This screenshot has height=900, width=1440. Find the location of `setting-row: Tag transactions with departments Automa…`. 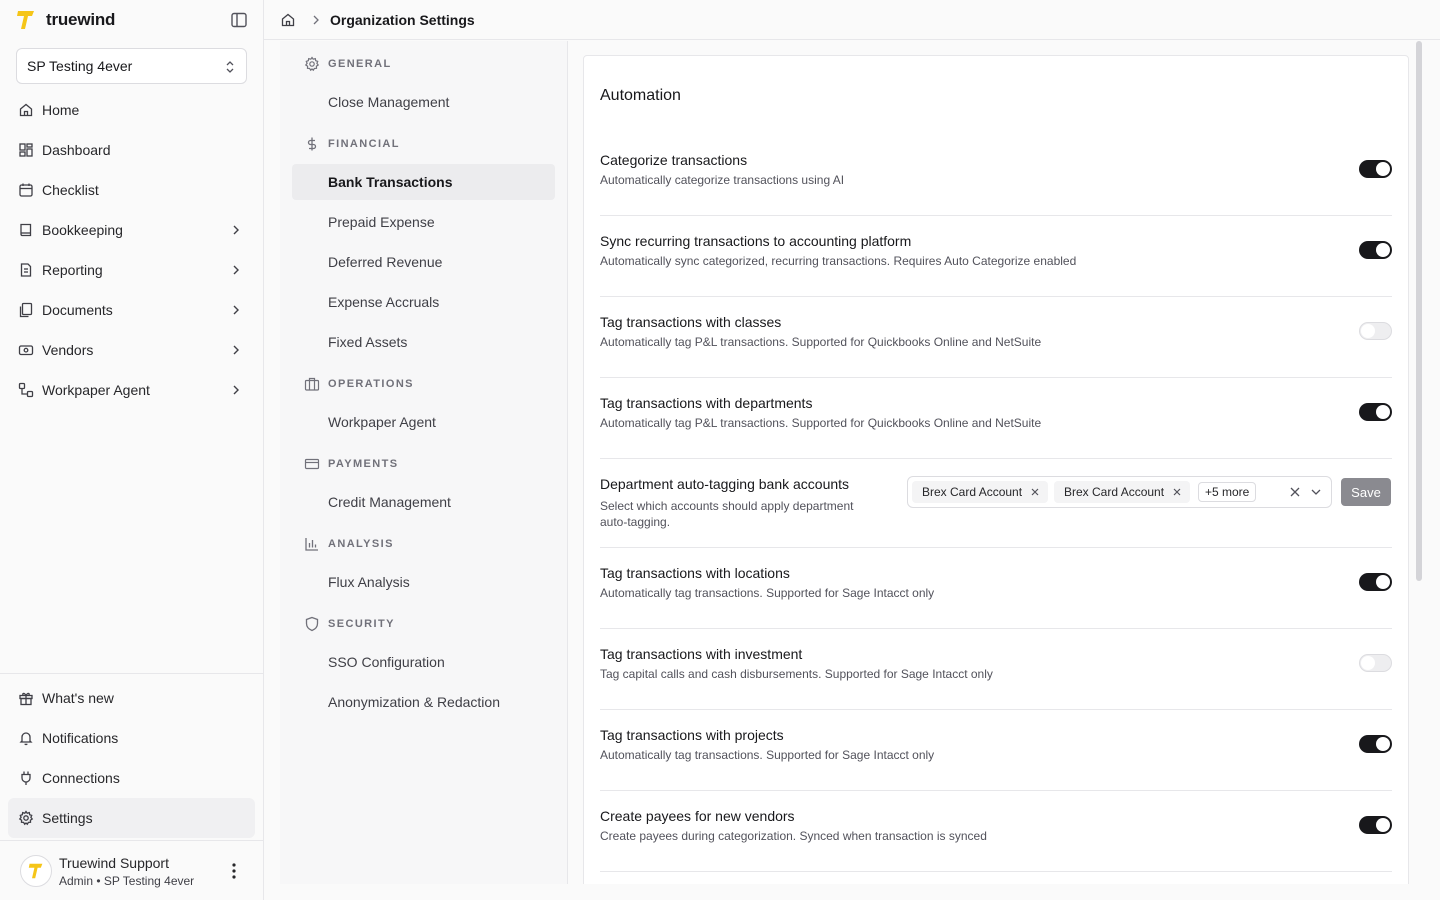

setting-row: Tag transactions with departments Automa… is located at coordinates (996, 418).